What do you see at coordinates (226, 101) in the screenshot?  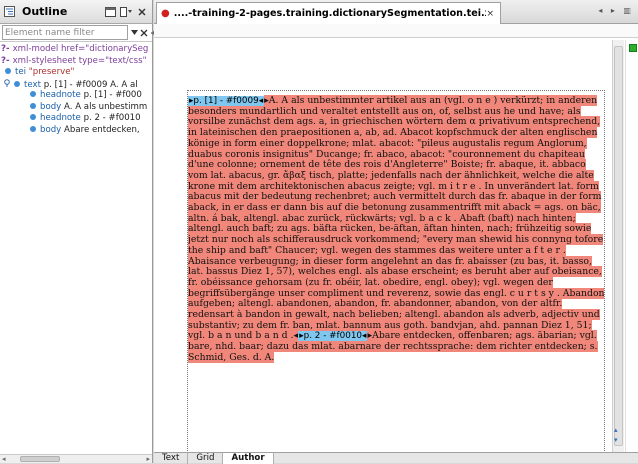 I see `headnote-tag-1: ▸p. [1] - #f0009◂` at bounding box center [226, 101].